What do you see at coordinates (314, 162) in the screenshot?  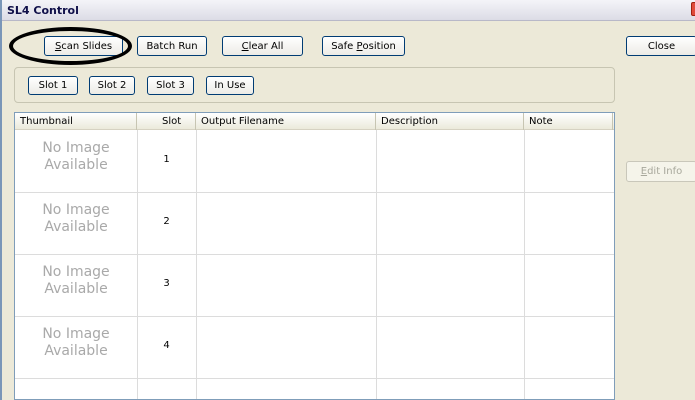 I see `table-row: No Image Available 1` at bounding box center [314, 162].